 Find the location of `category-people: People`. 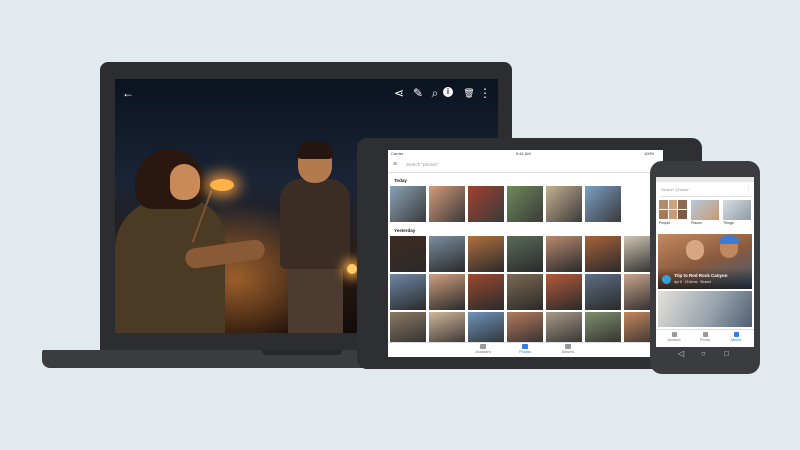

category-people: People is located at coordinates (673, 212).